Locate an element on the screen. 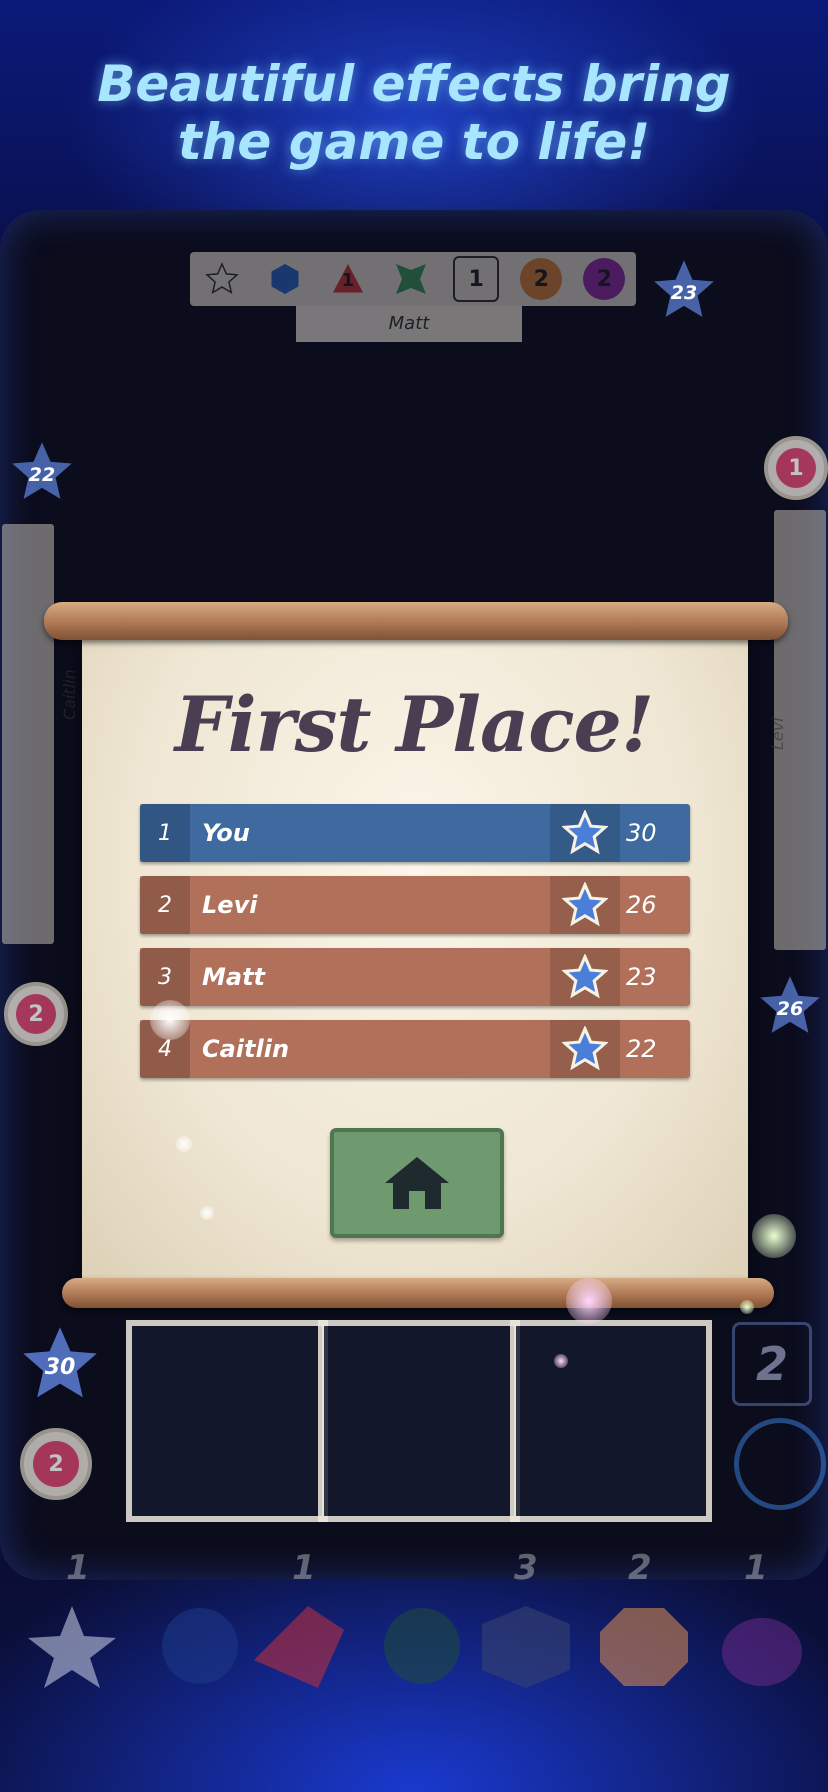 The height and width of the screenshot is (1792, 828). top-opponent-score-star-icon: 23 is located at coordinates (684, 290).